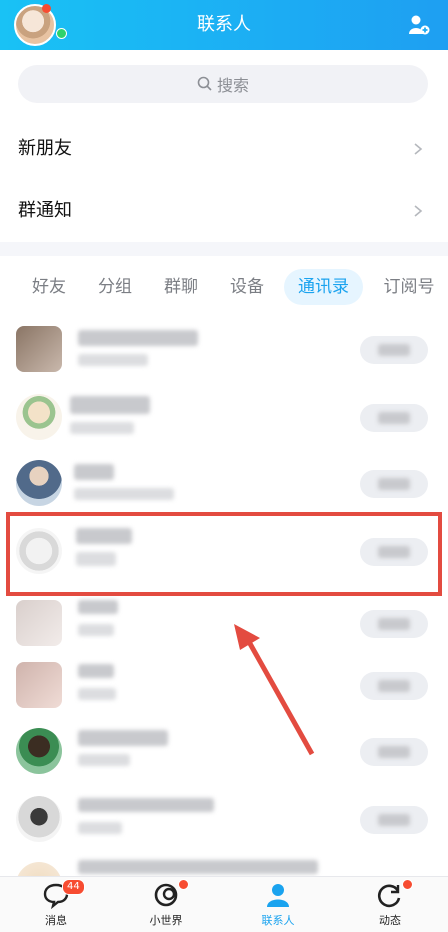  What do you see at coordinates (204, 83) in the screenshot?
I see `search-icon` at bounding box center [204, 83].